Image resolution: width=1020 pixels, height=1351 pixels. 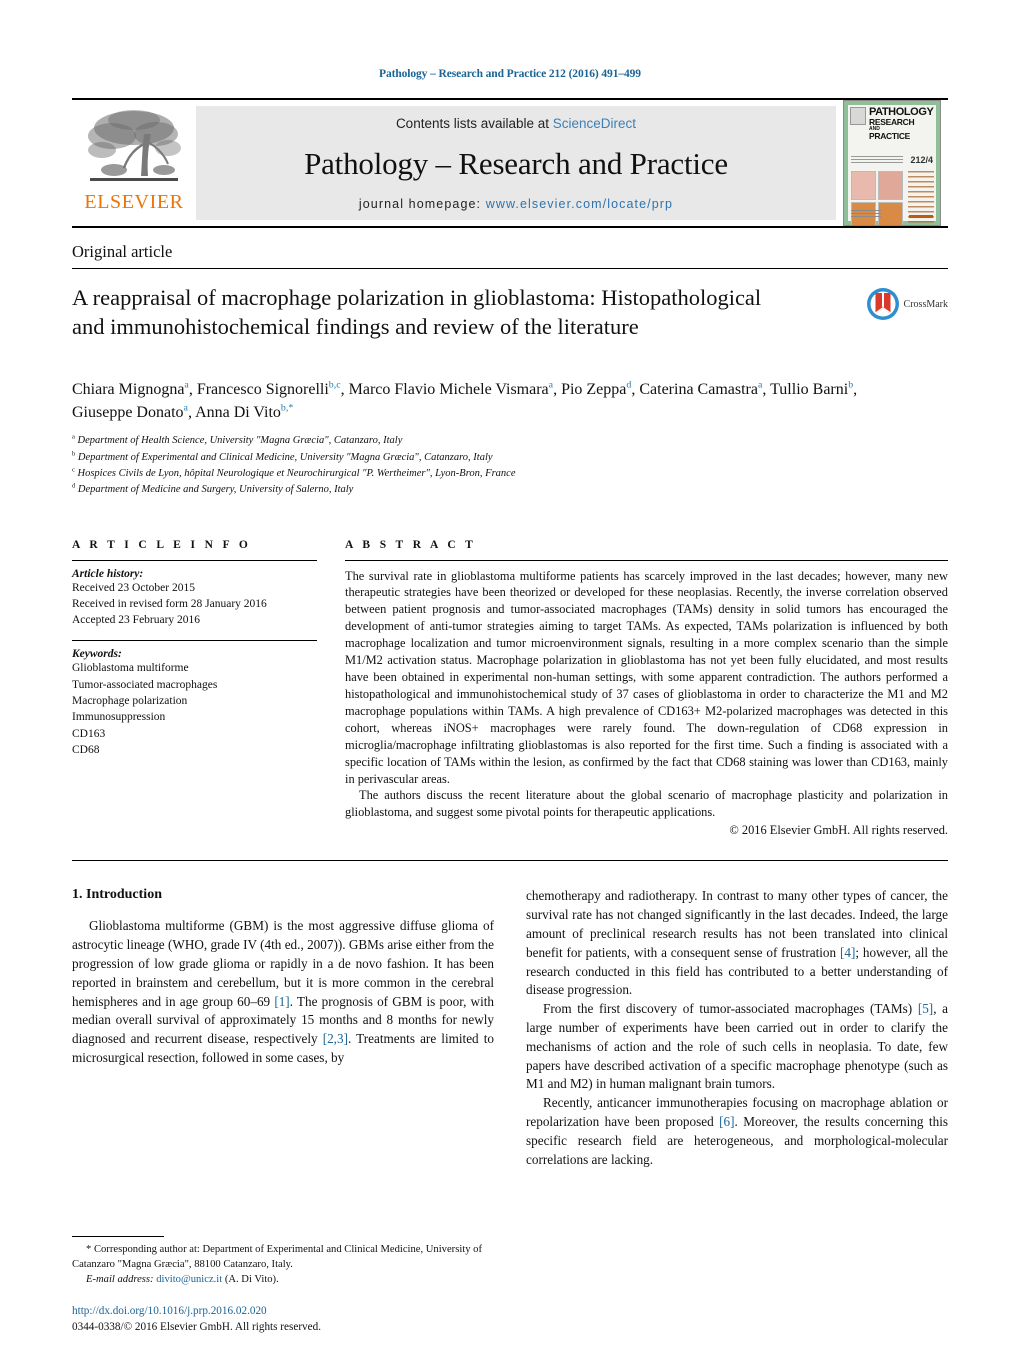 What do you see at coordinates (128, 389) in the screenshot?
I see `author-name: Chiara Mignogna` at bounding box center [128, 389].